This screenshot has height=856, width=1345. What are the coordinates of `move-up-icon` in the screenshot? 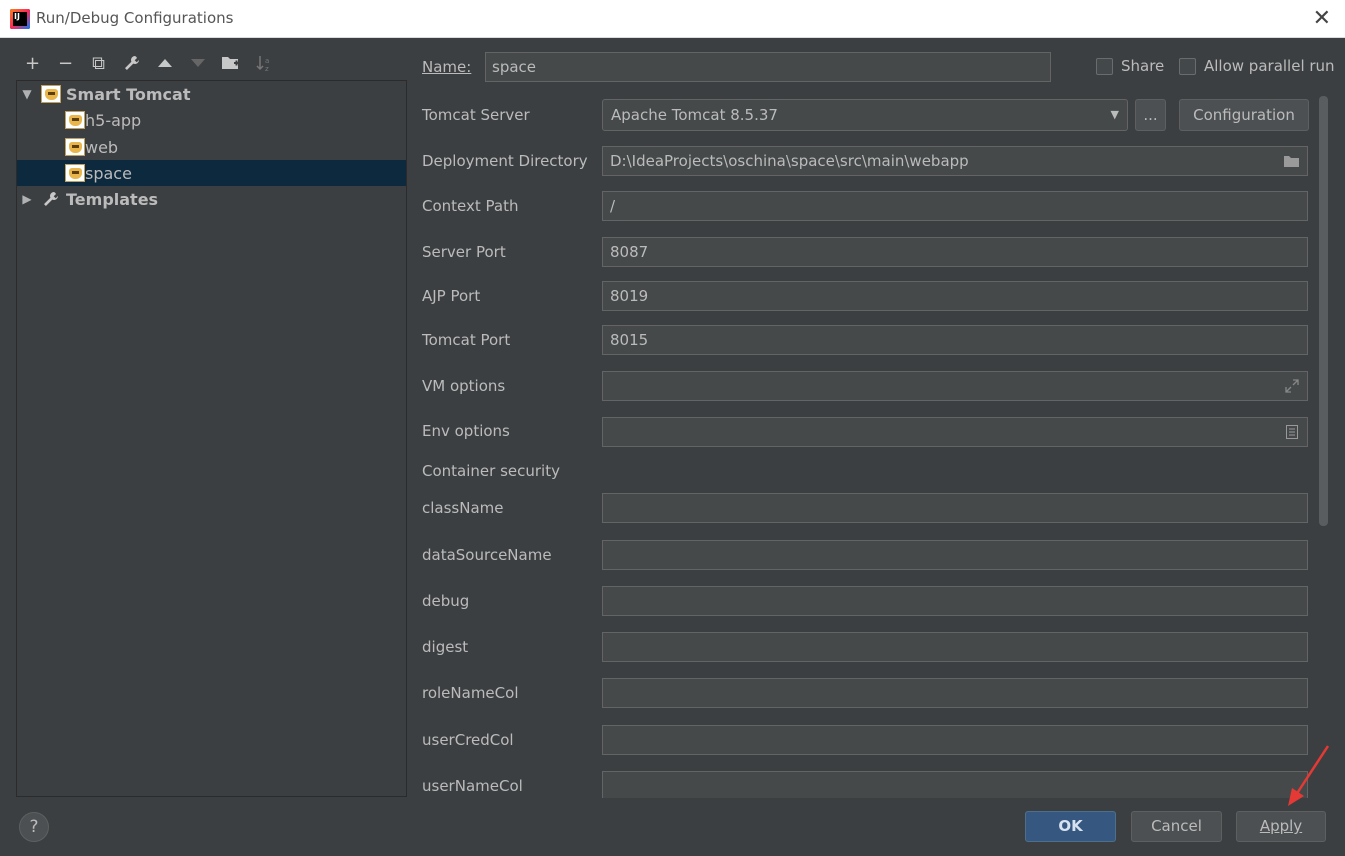 It's located at (164, 63).